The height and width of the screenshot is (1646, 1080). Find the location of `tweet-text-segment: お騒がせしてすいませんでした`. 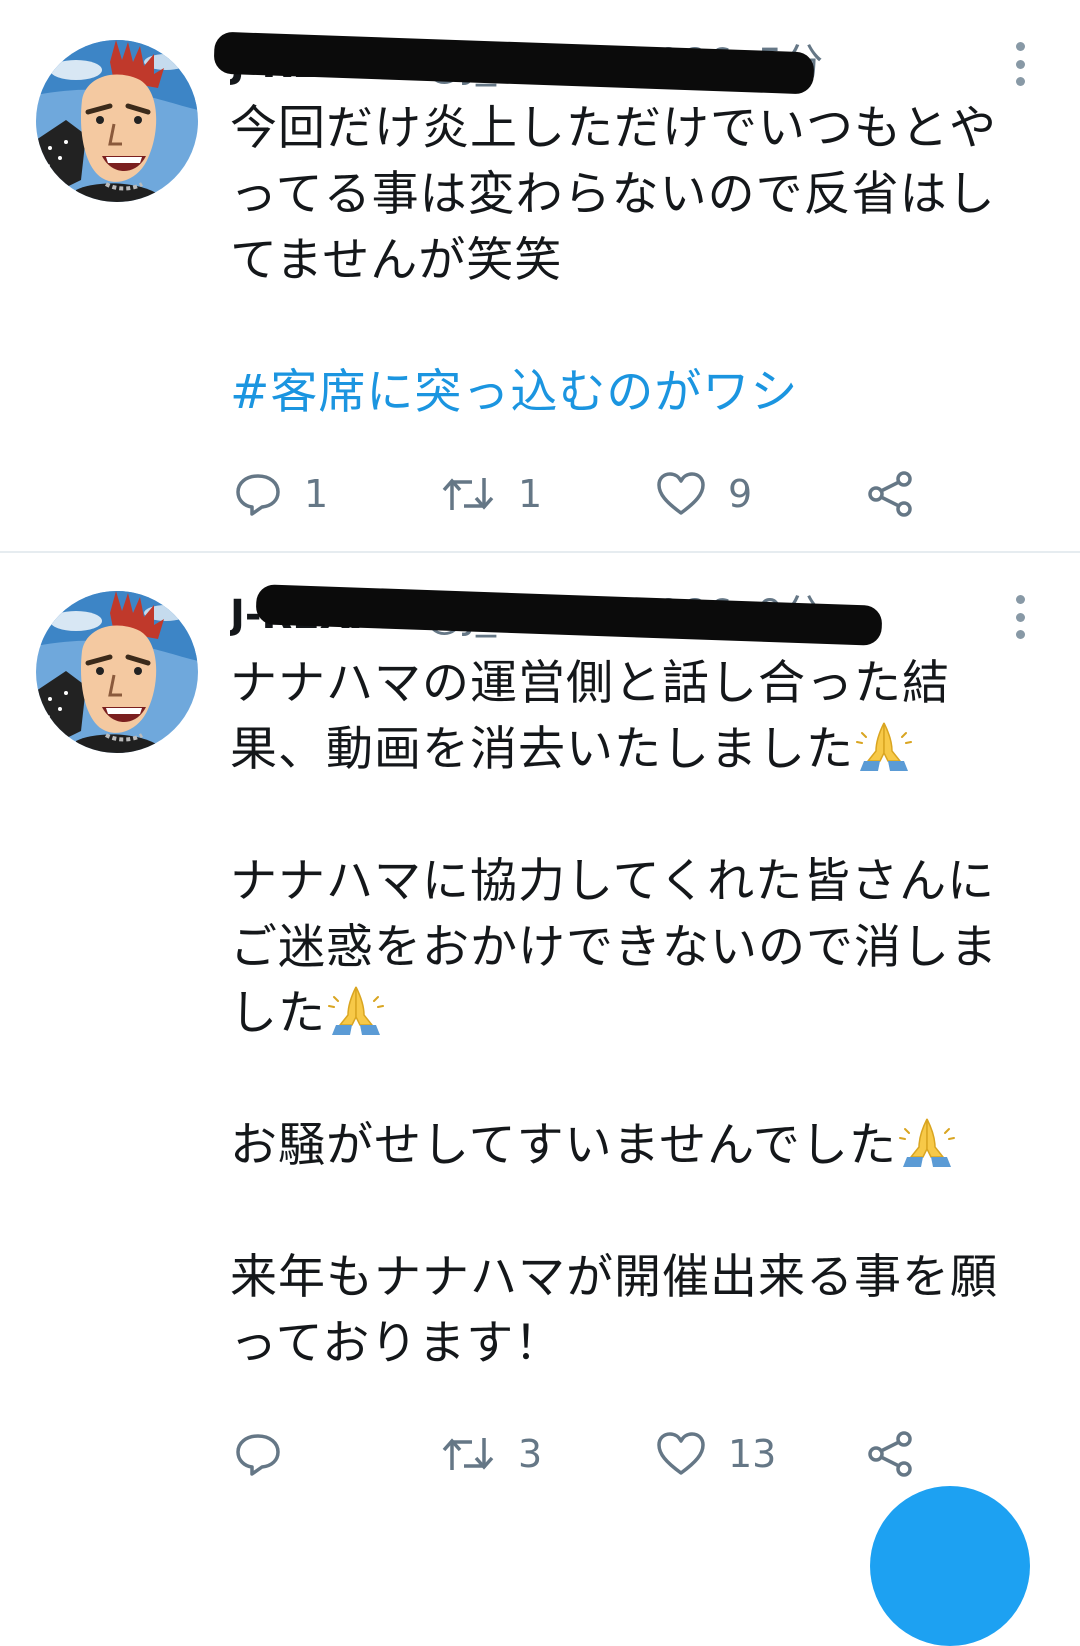

tweet-text-segment: お騒がせしてすいませんでした is located at coordinates (563, 1145).